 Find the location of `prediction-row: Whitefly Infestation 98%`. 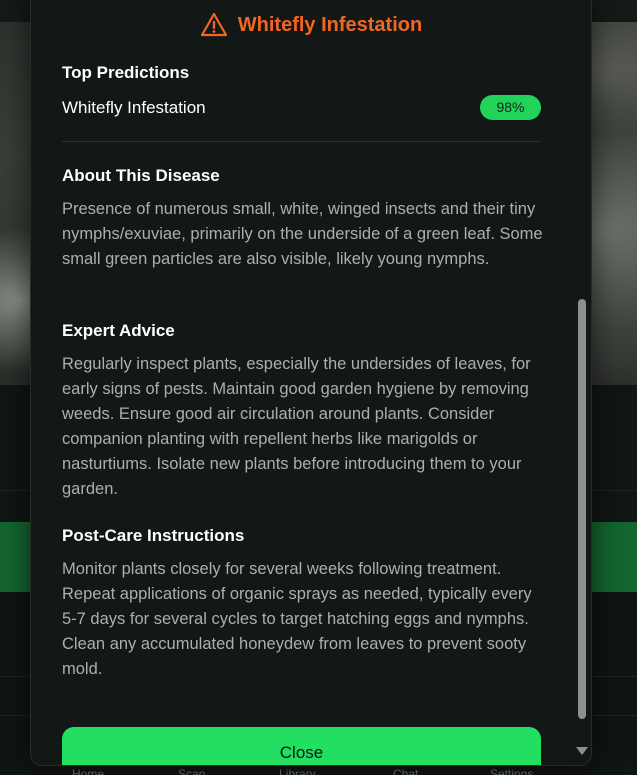

prediction-row: Whitefly Infestation 98% is located at coordinates (301, 108).